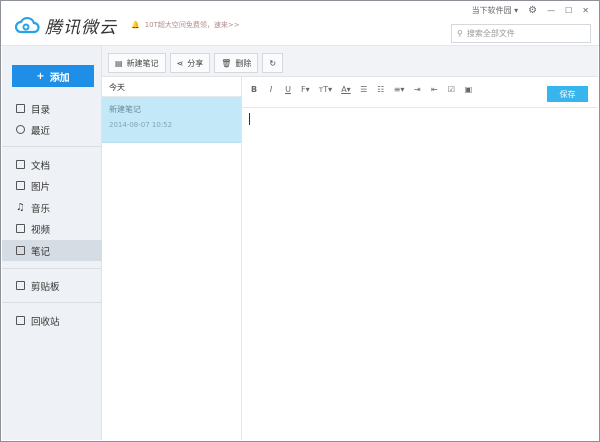  Describe the element at coordinates (381, 89) in the screenshot. I see `numbered-list-button: ☷` at that location.